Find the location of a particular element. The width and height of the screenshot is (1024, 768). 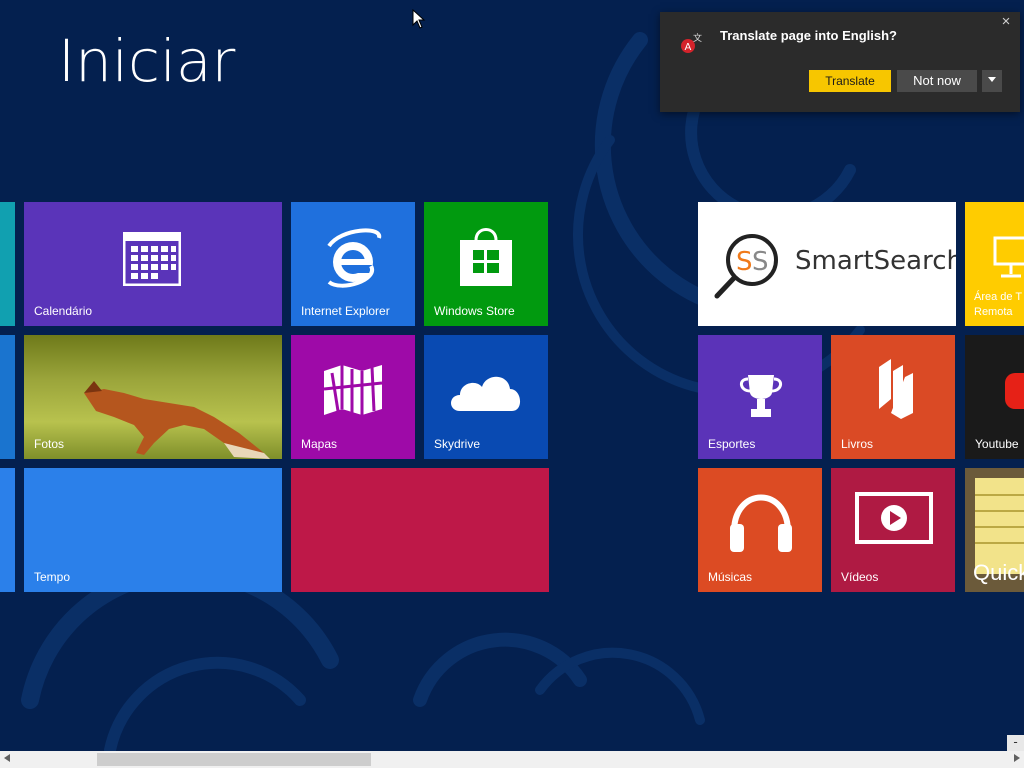

tile-mapas: Mapas is located at coordinates (353, 397).